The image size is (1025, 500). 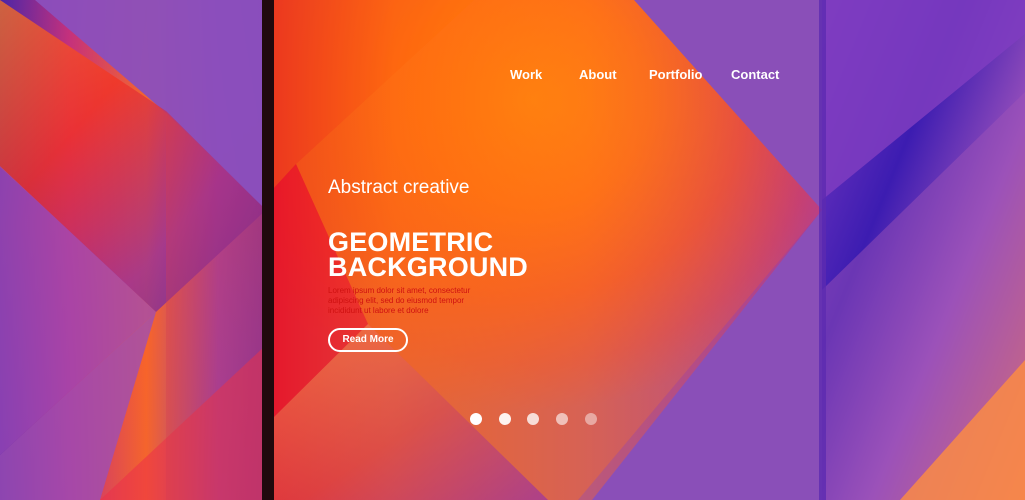 What do you see at coordinates (428, 267) in the screenshot?
I see `hero-title-line-2: BACKGROUND` at bounding box center [428, 267].